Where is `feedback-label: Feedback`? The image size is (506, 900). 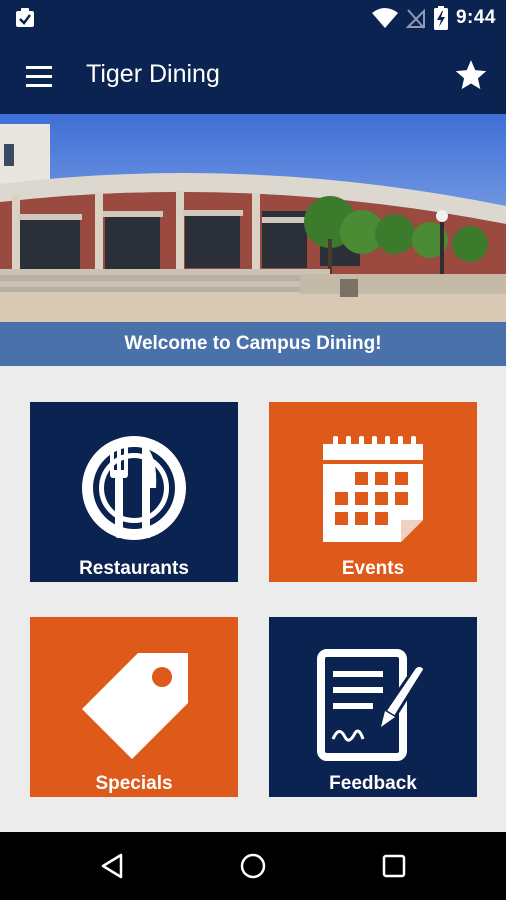 feedback-label: Feedback is located at coordinates (373, 783).